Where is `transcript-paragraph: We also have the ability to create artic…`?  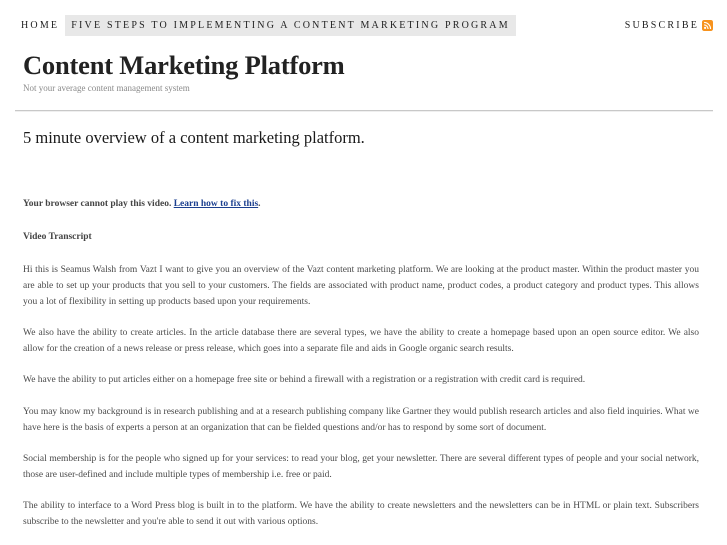
transcript-paragraph: We also have the ability to create artic… is located at coordinates (361, 341).